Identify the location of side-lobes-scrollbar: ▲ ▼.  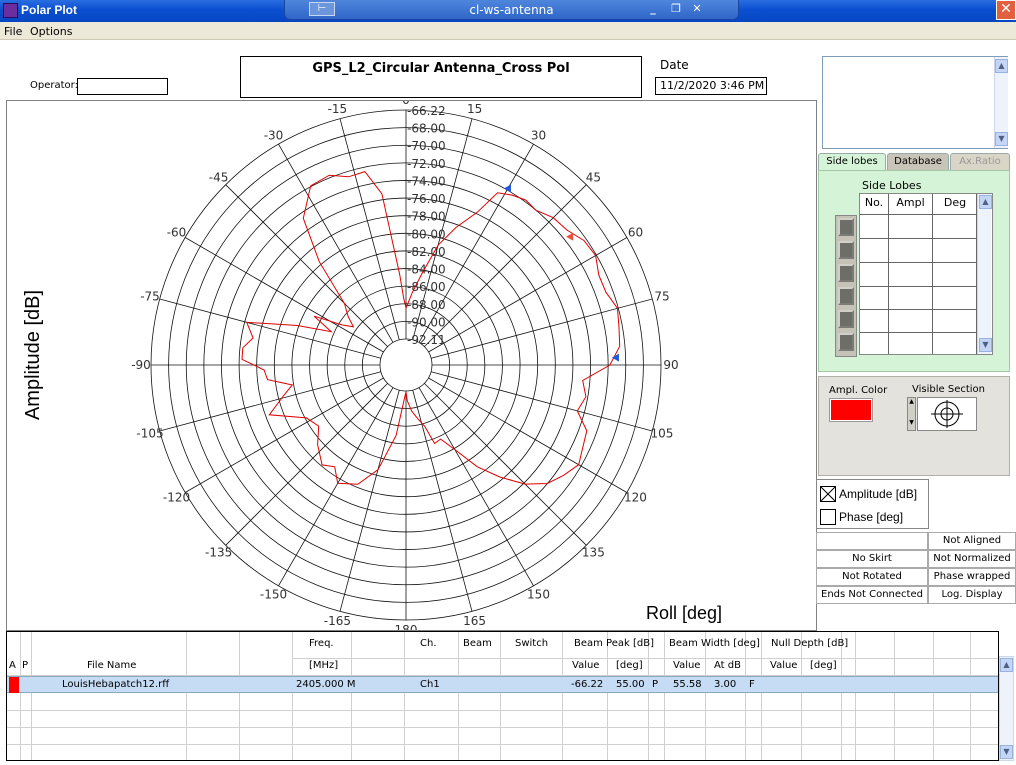
(984, 274).